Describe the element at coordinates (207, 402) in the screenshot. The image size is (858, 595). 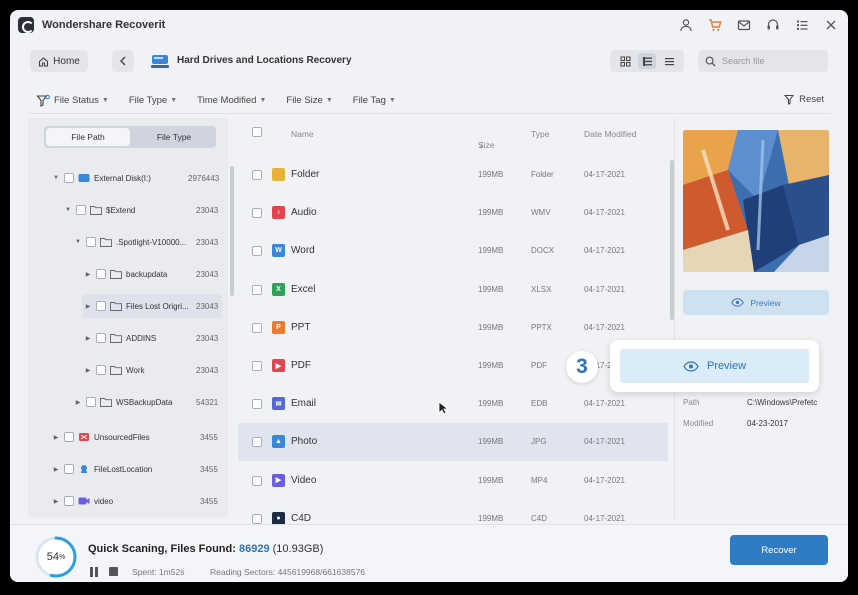
I see `tree-item-count: 54321` at that location.